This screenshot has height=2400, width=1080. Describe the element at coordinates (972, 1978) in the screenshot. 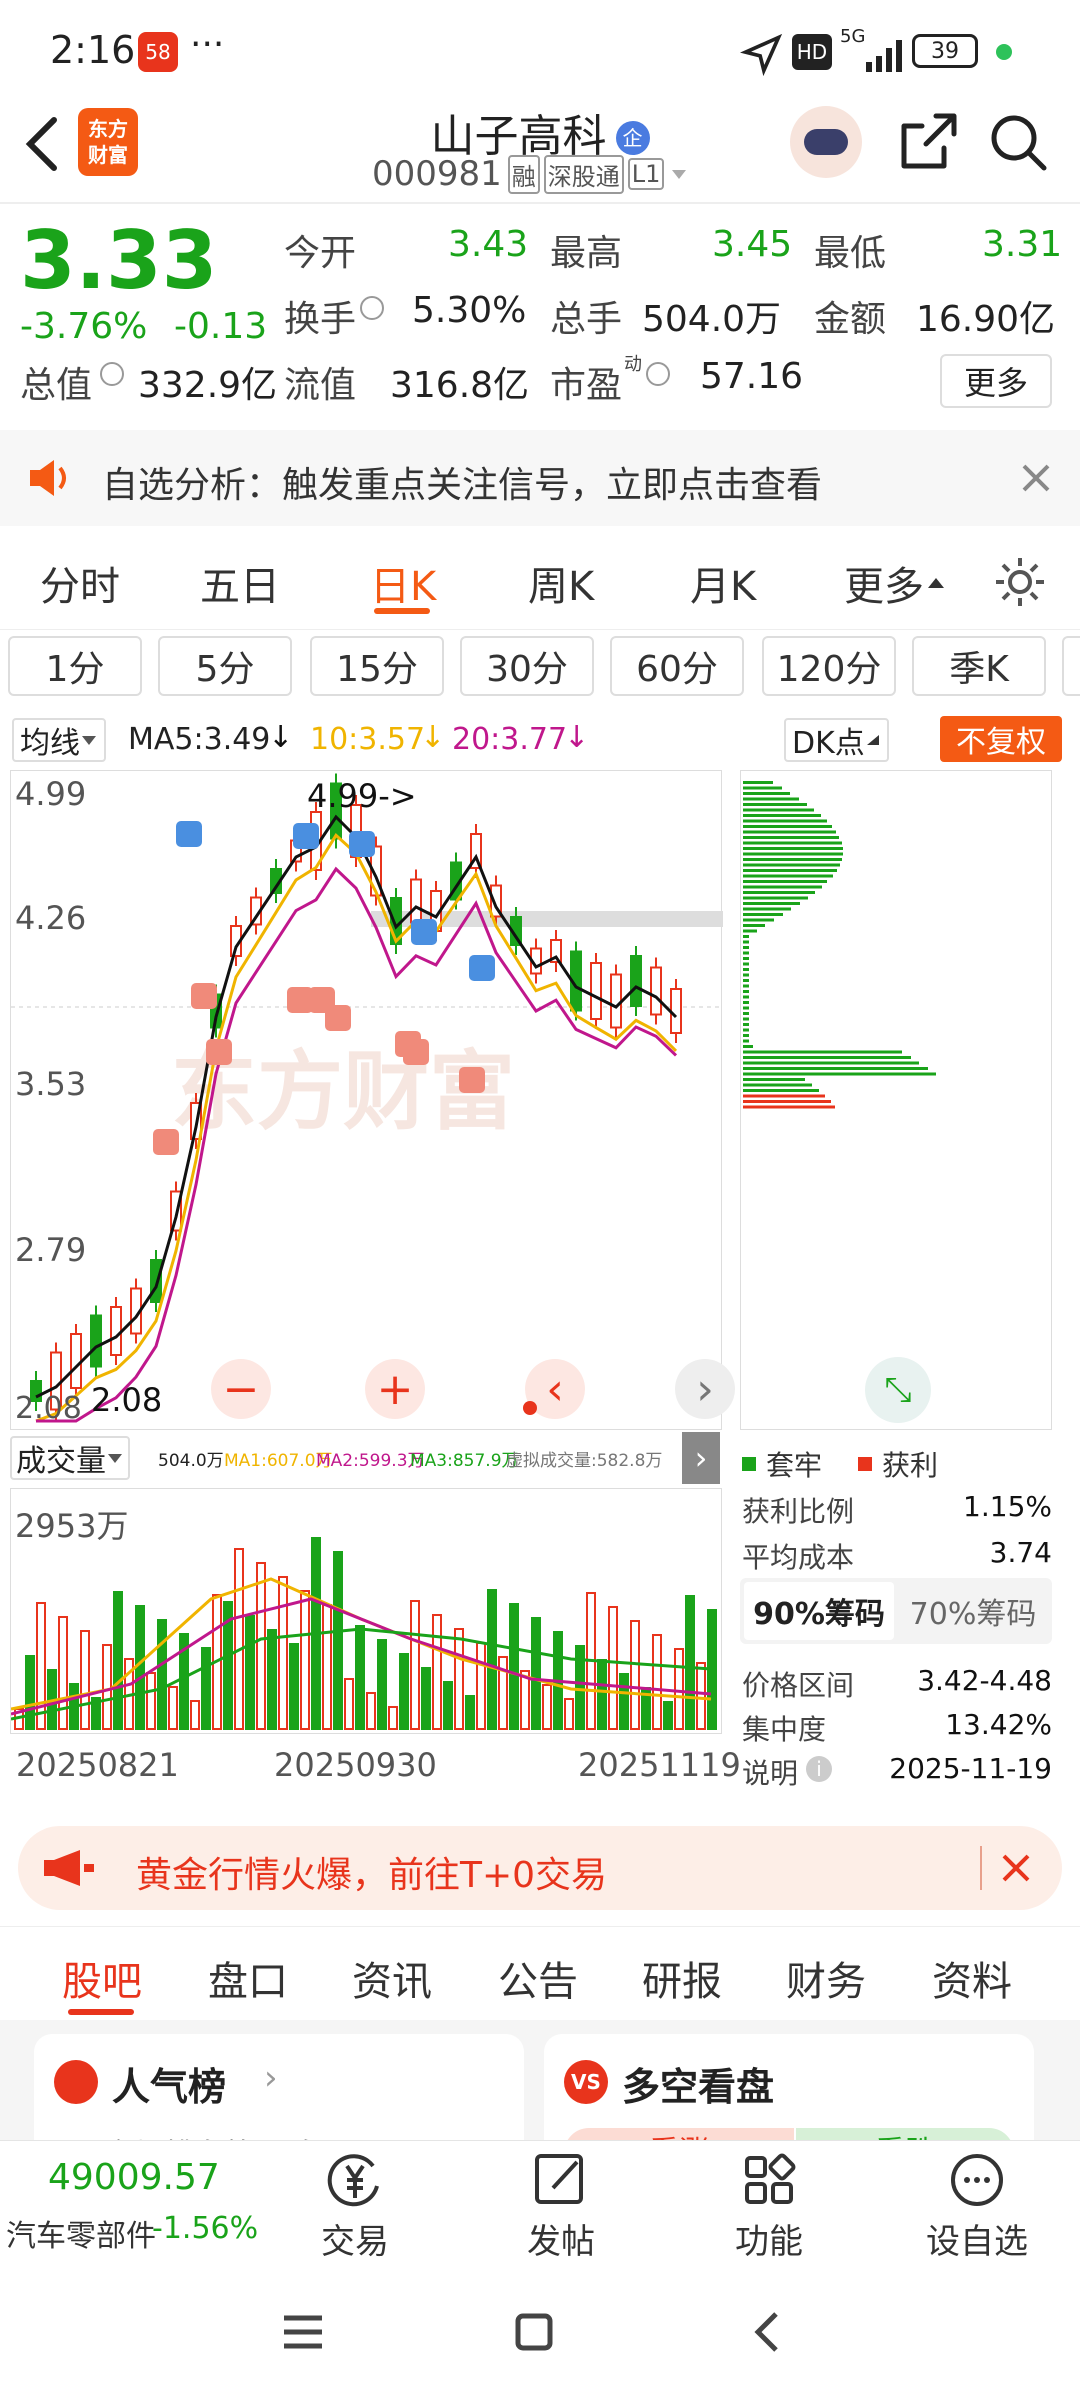

I see `tab-profile: 资料` at that location.